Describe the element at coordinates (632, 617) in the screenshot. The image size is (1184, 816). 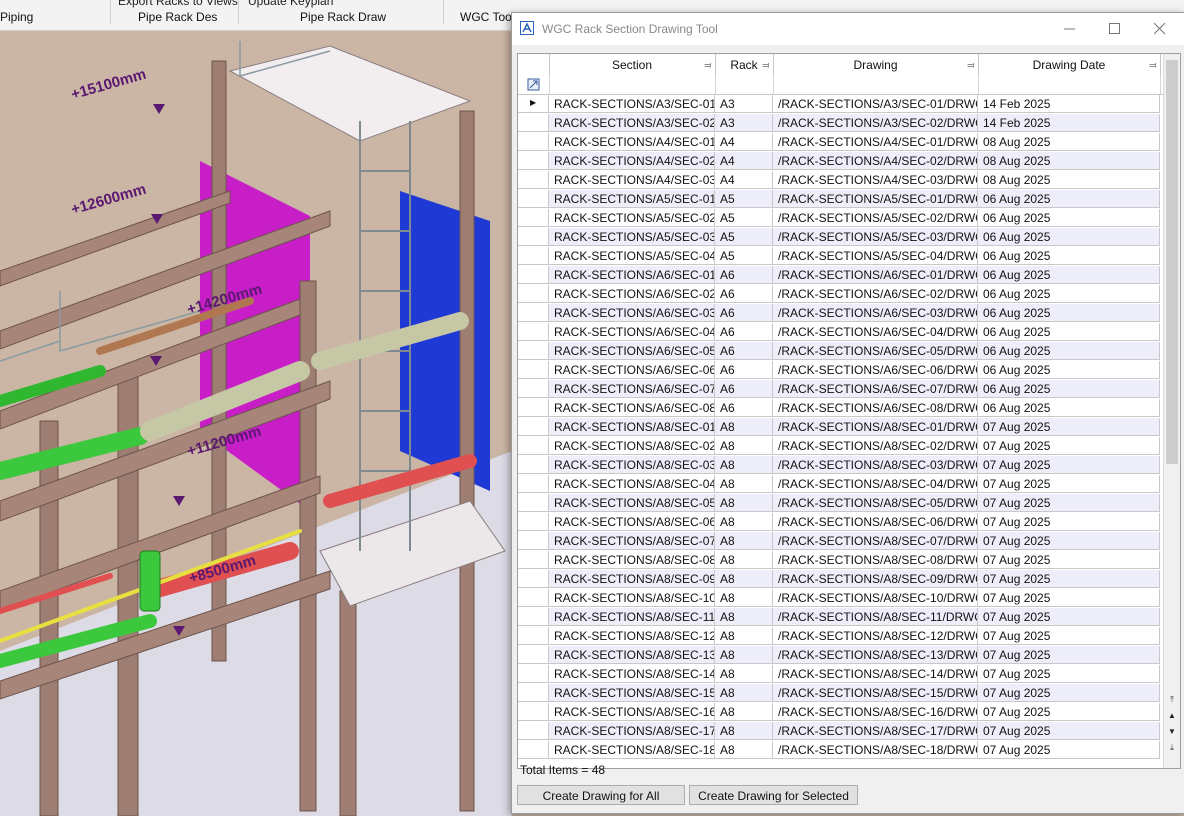
I see `cell-section: RACK-SECTIONS/A8/SEC-11` at that location.